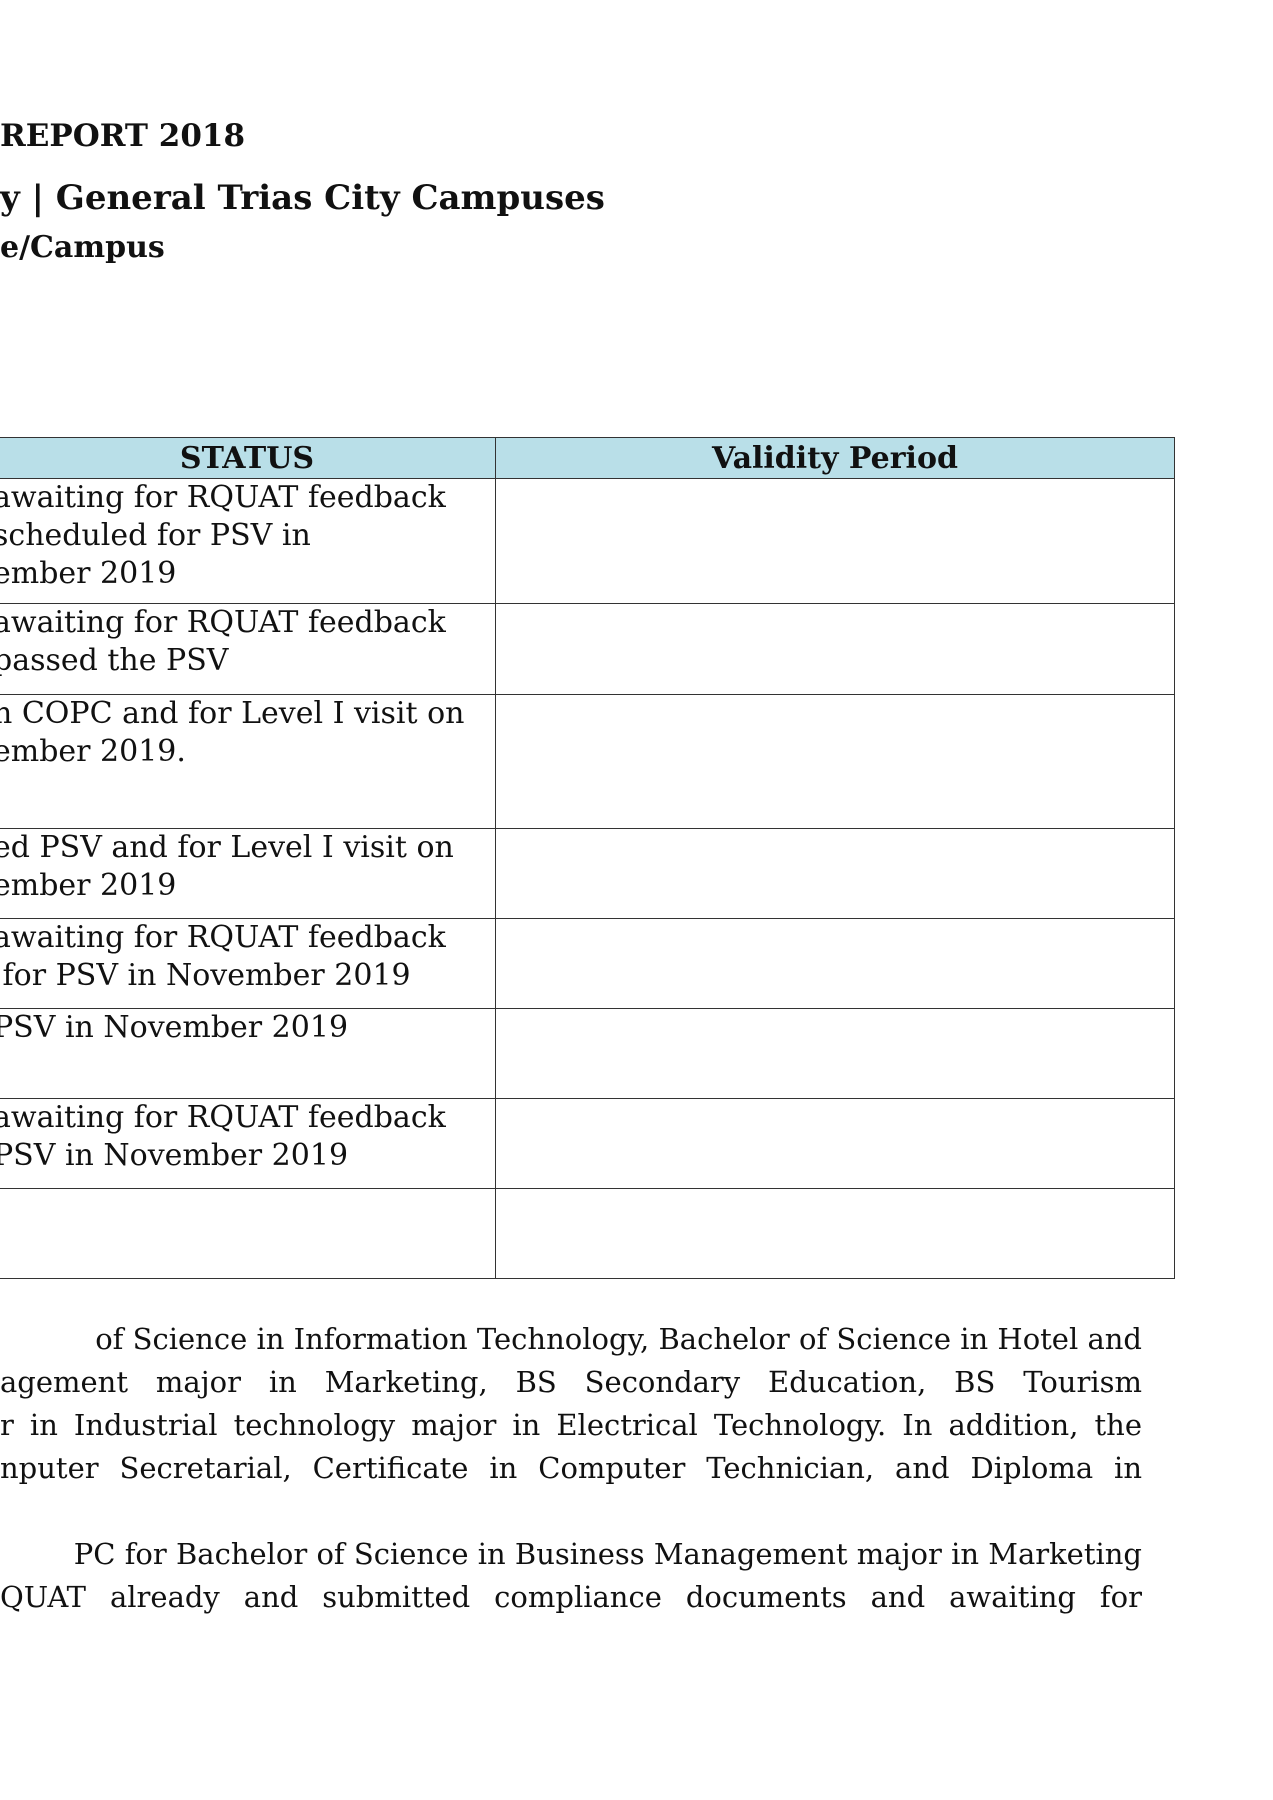 The height and width of the screenshot is (1800, 1273). Describe the element at coordinates (302, 198) in the screenshot. I see `campuses-heading: y | General Trias City Campuses` at that location.